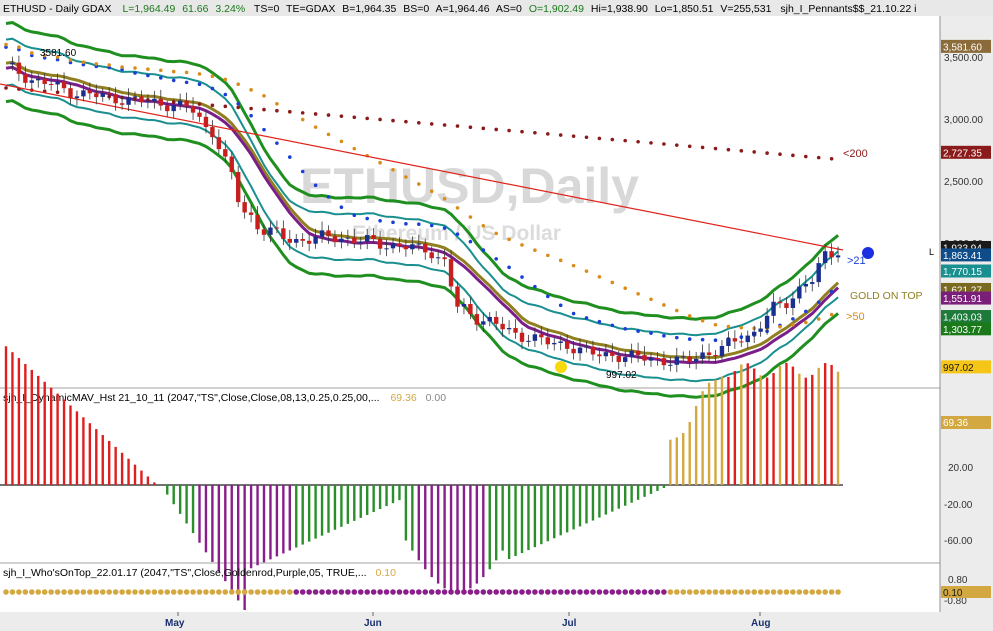 Image resolution: width=993 pixels, height=631 pixels. What do you see at coordinates (230, 9) in the screenshot?
I see `pct-change: 3.24%` at bounding box center [230, 9].